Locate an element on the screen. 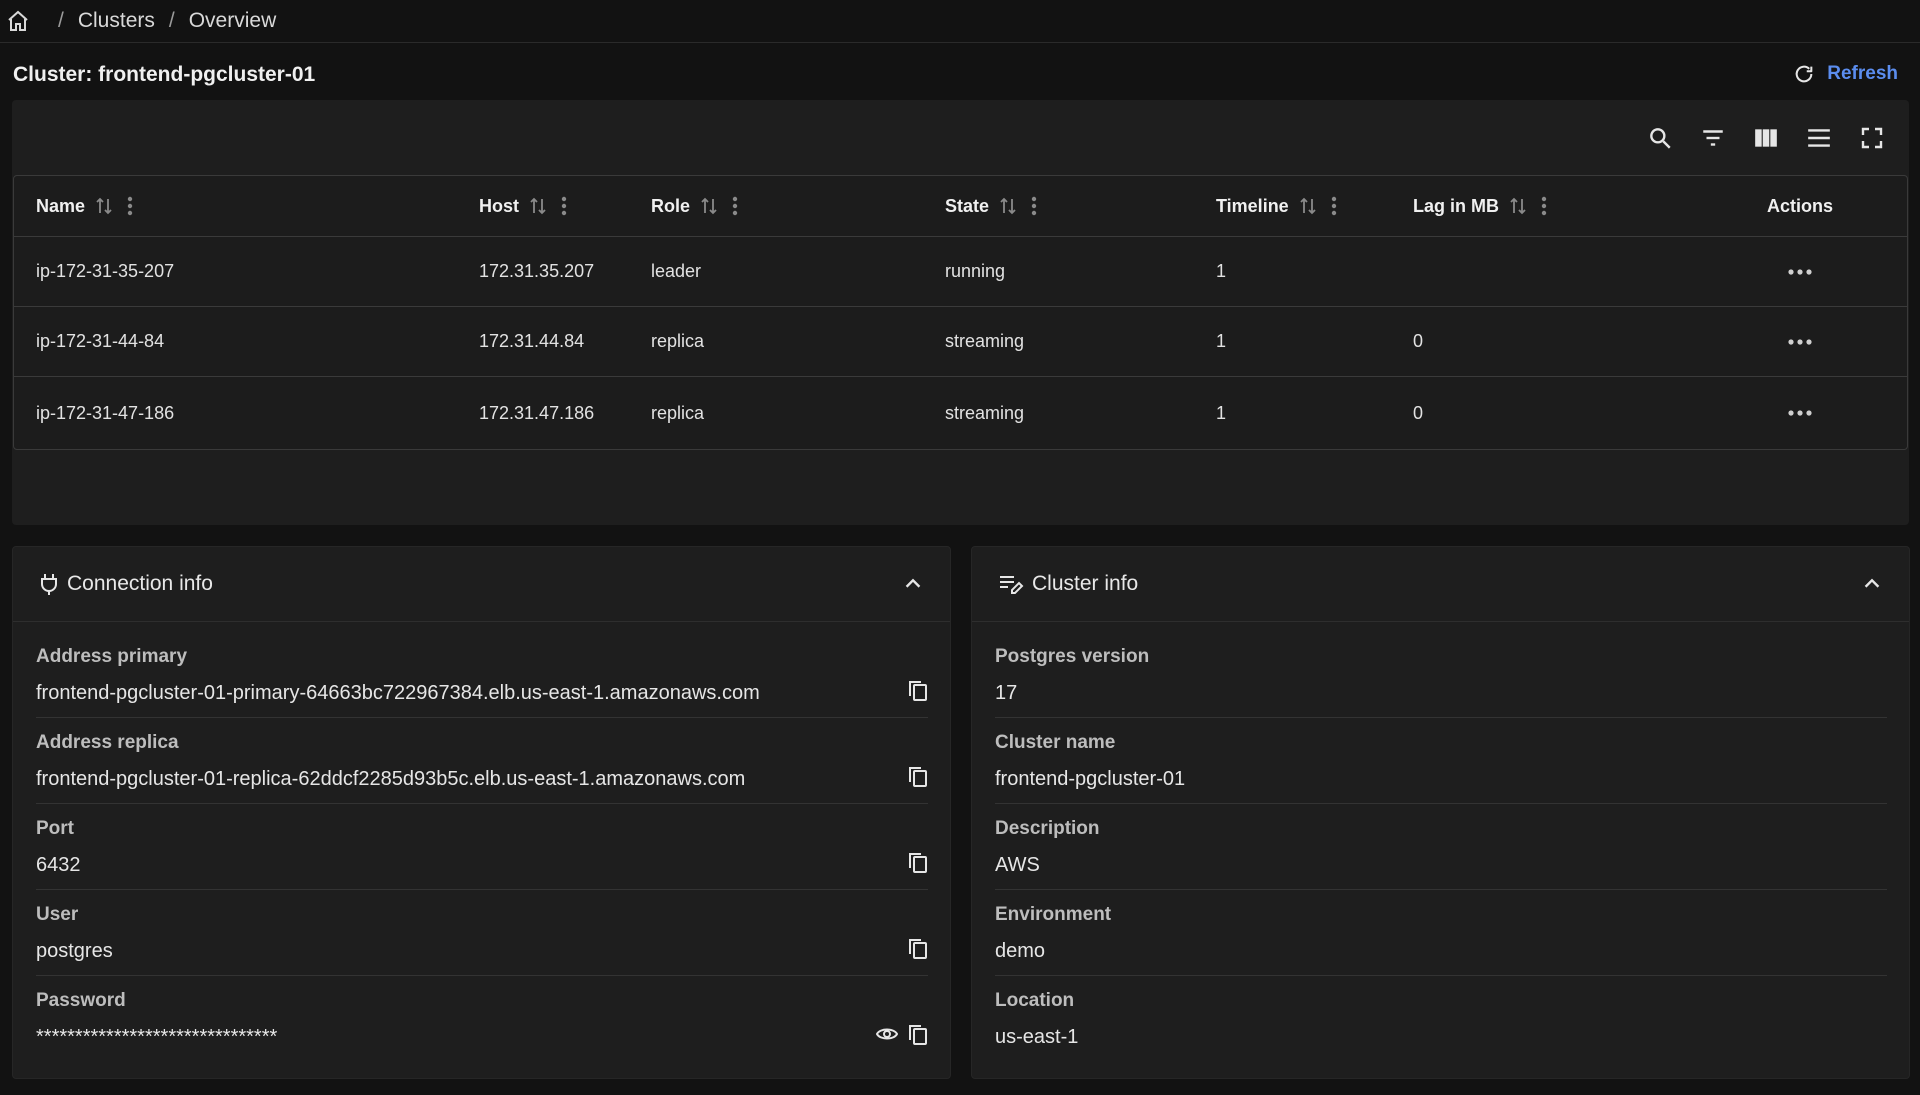  field-value: demo is located at coordinates (1020, 951).